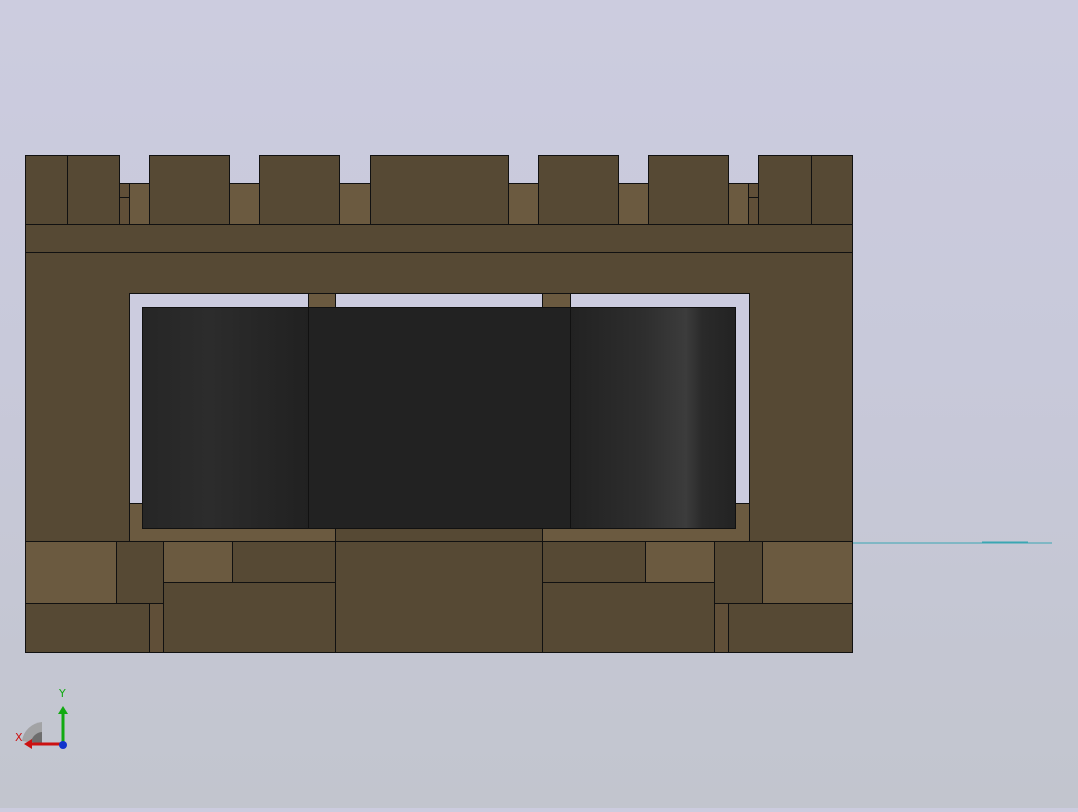 Image resolution: width=1078 pixels, height=812 pixels. I want to click on top-tab-right, so click(556, 300).